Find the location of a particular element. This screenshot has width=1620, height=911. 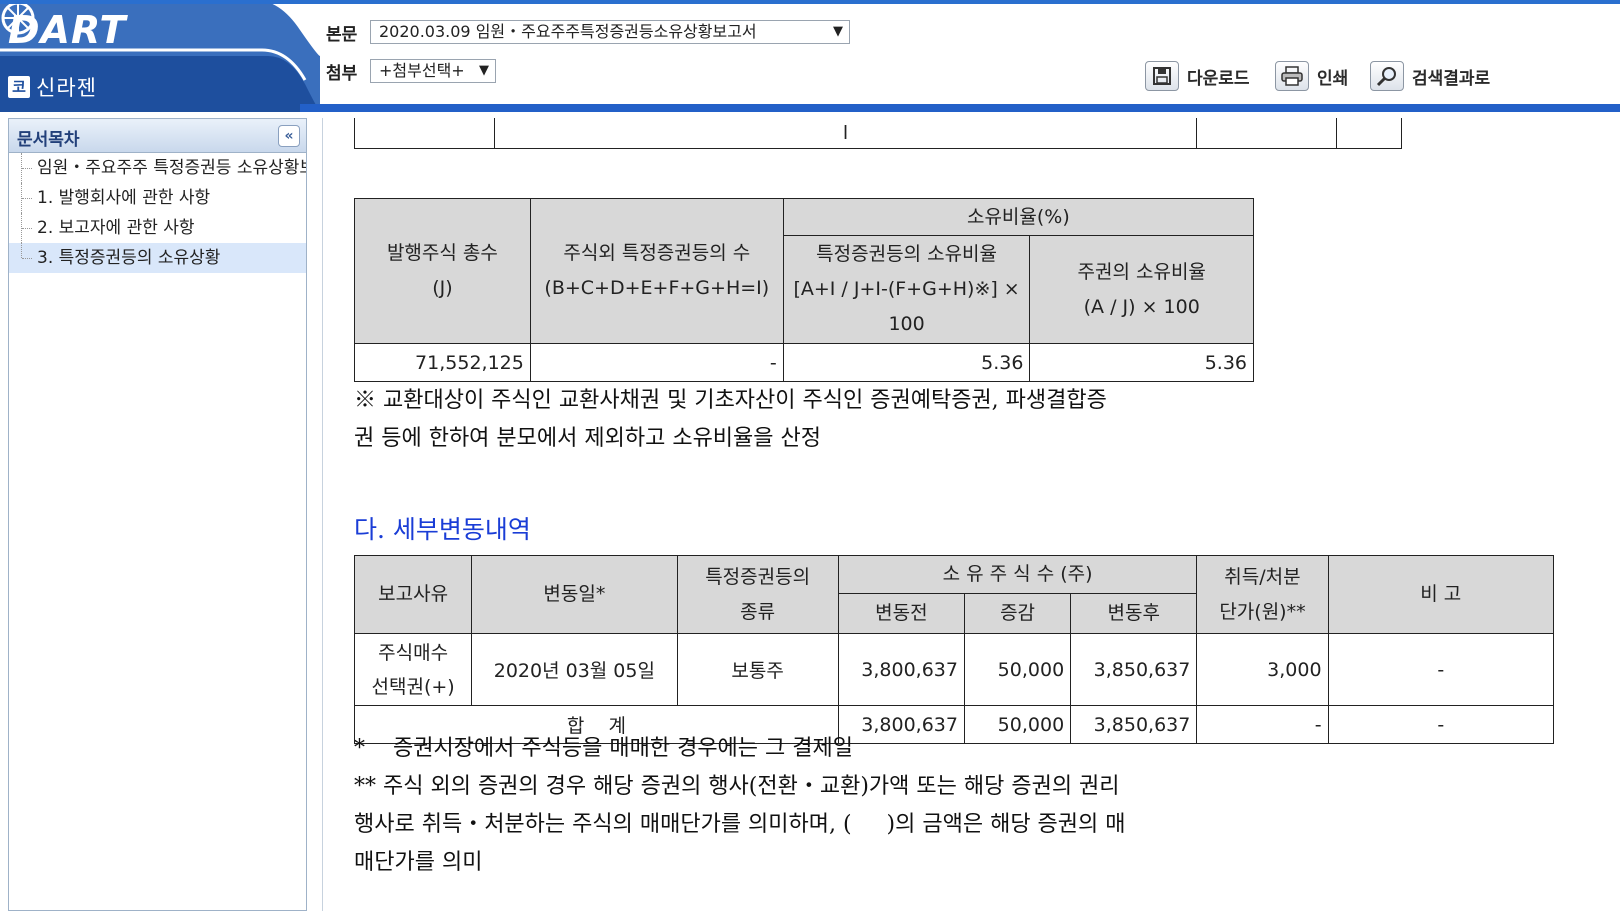

header-text: 단가(원)** is located at coordinates (1262, 611).